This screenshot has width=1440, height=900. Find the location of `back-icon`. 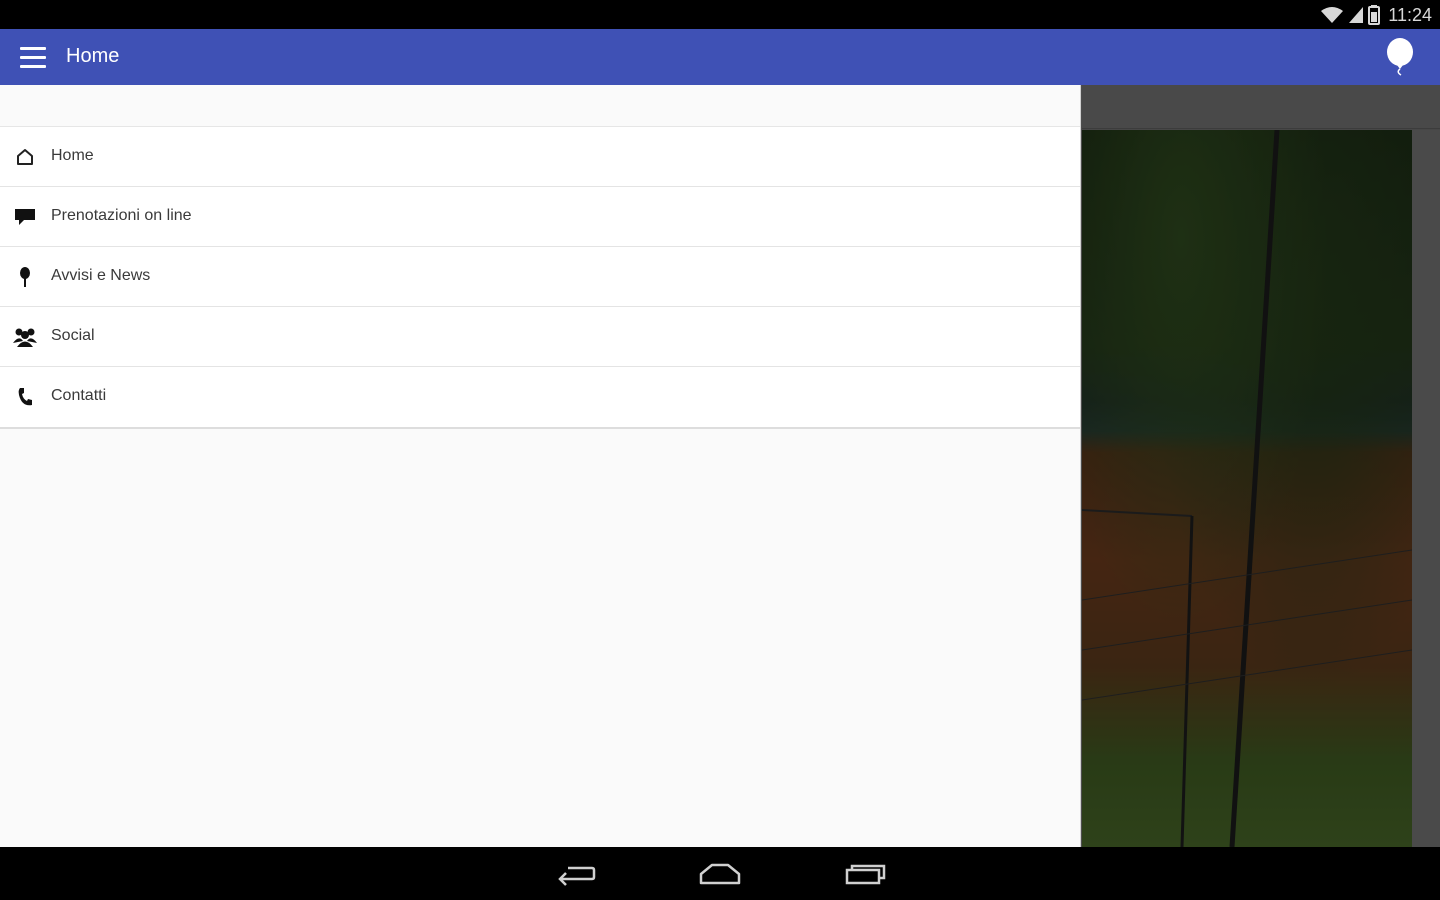

back-icon is located at coordinates (576, 874).